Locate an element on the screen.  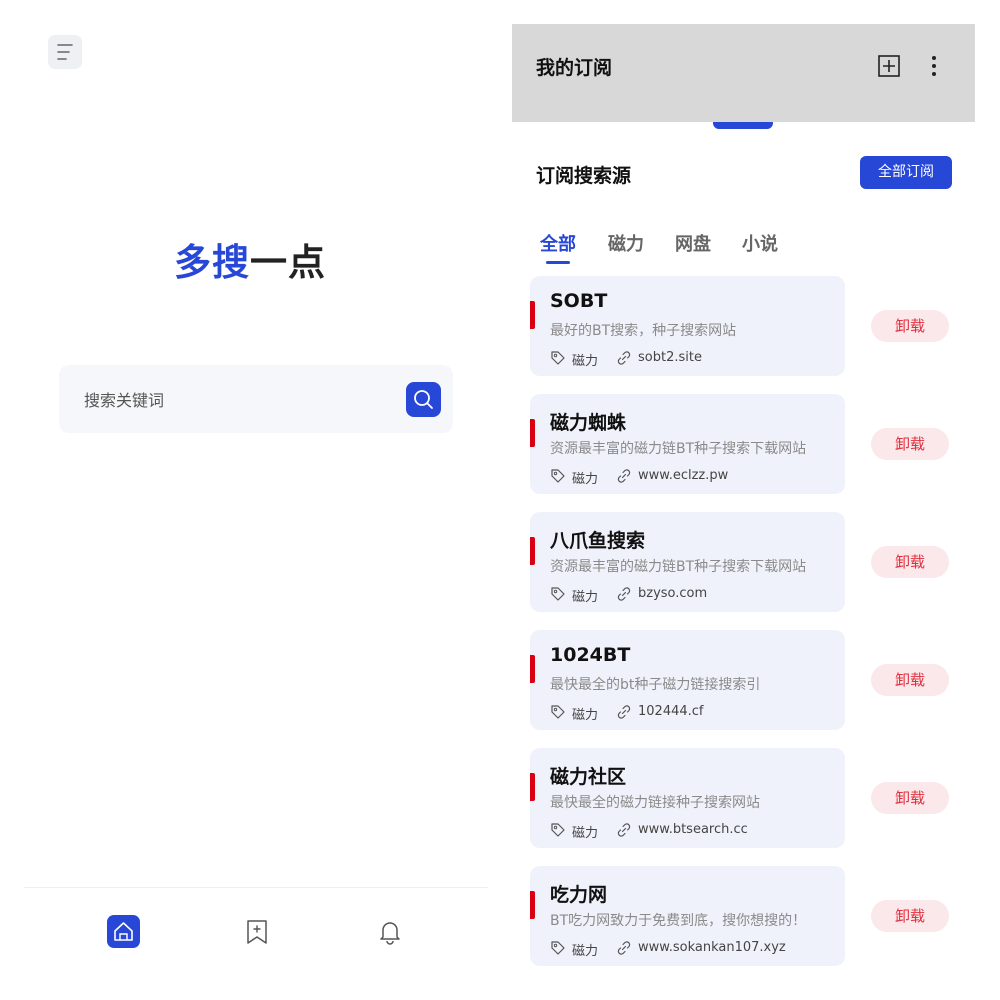
search-icon is located at coordinates (423, 399).